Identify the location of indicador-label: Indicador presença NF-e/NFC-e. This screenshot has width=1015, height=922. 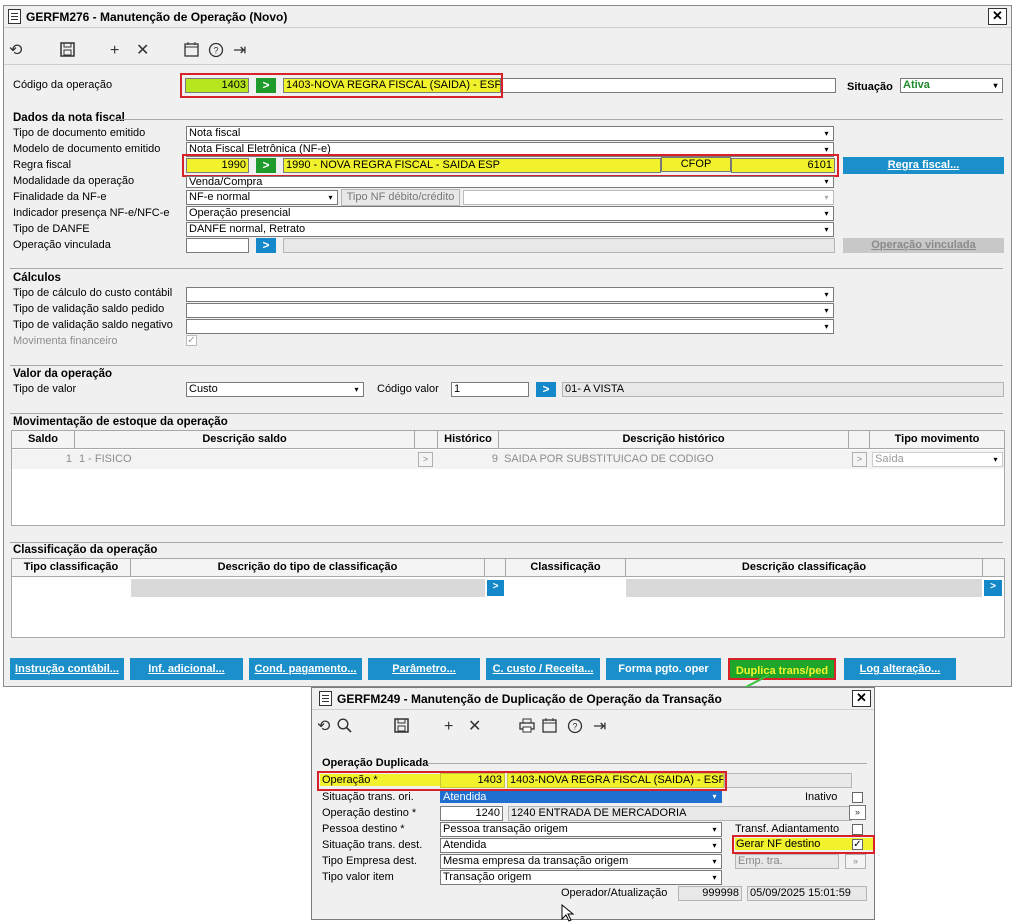
(91, 213).